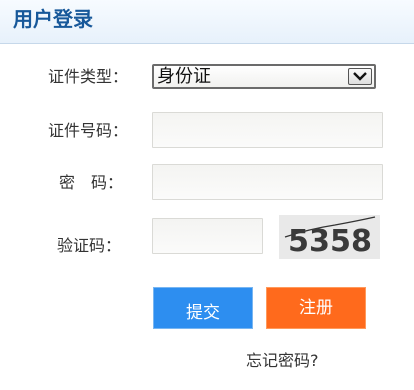  I want to click on id-number-input, so click(267, 130).